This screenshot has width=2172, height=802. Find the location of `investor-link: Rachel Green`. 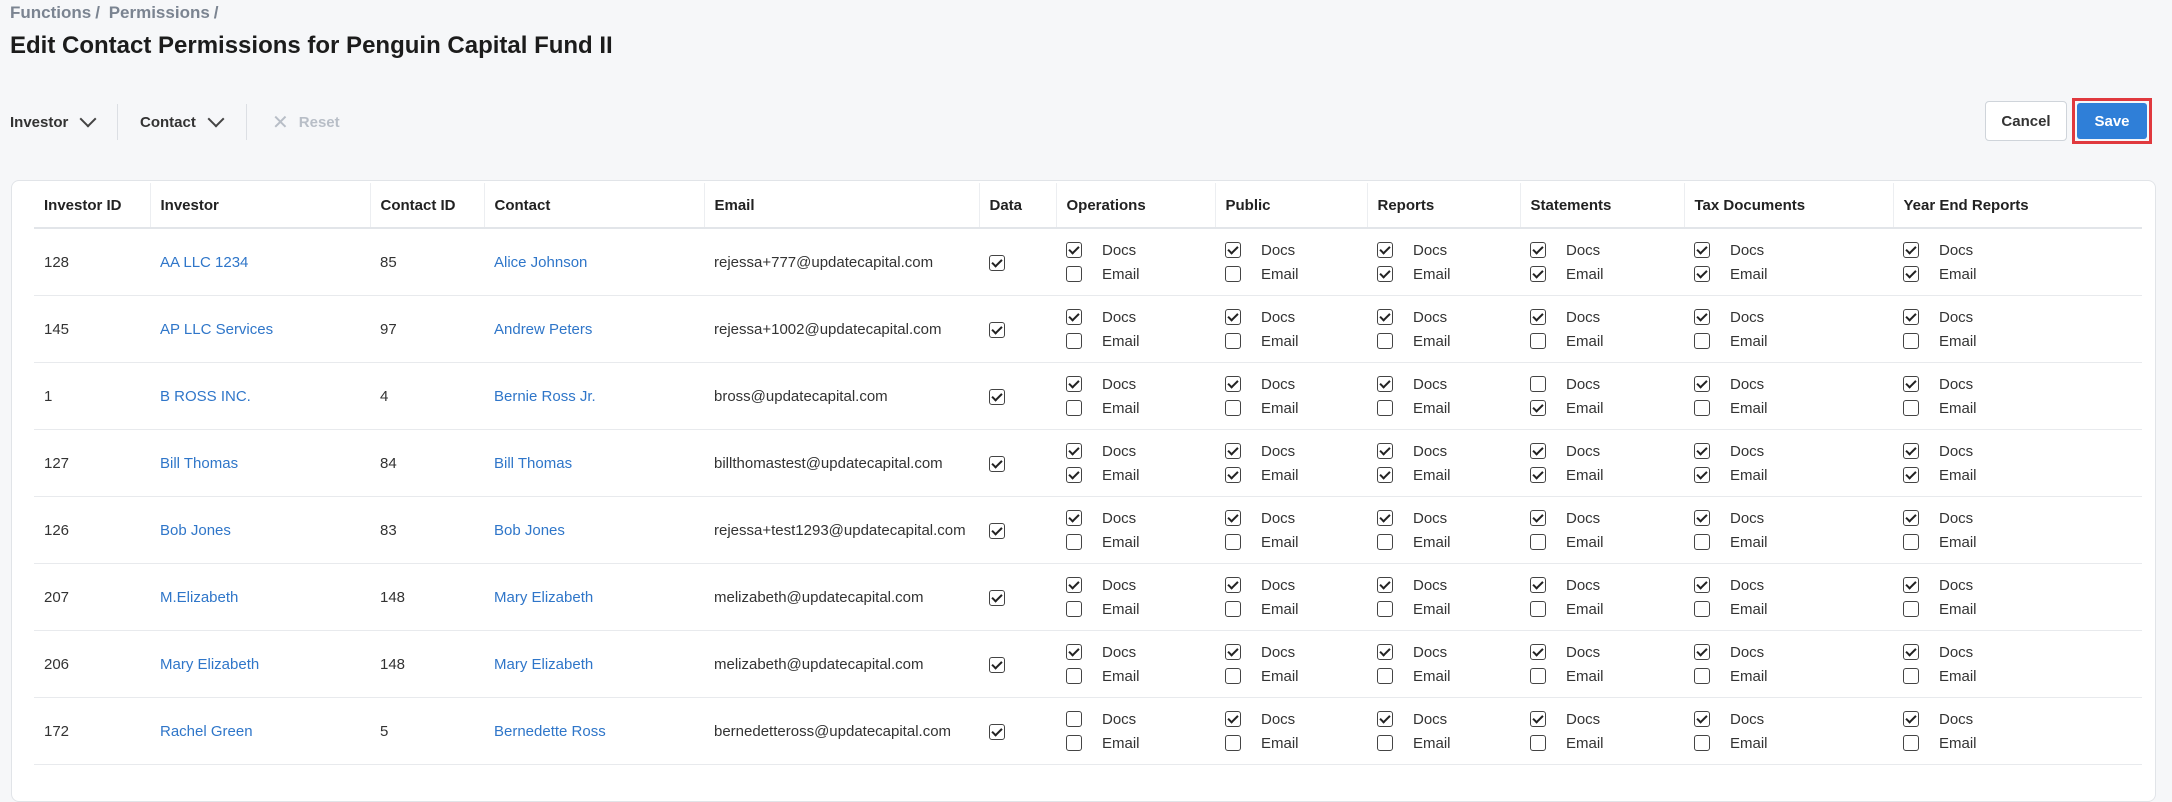

investor-link: Rachel Green is located at coordinates (260, 731).